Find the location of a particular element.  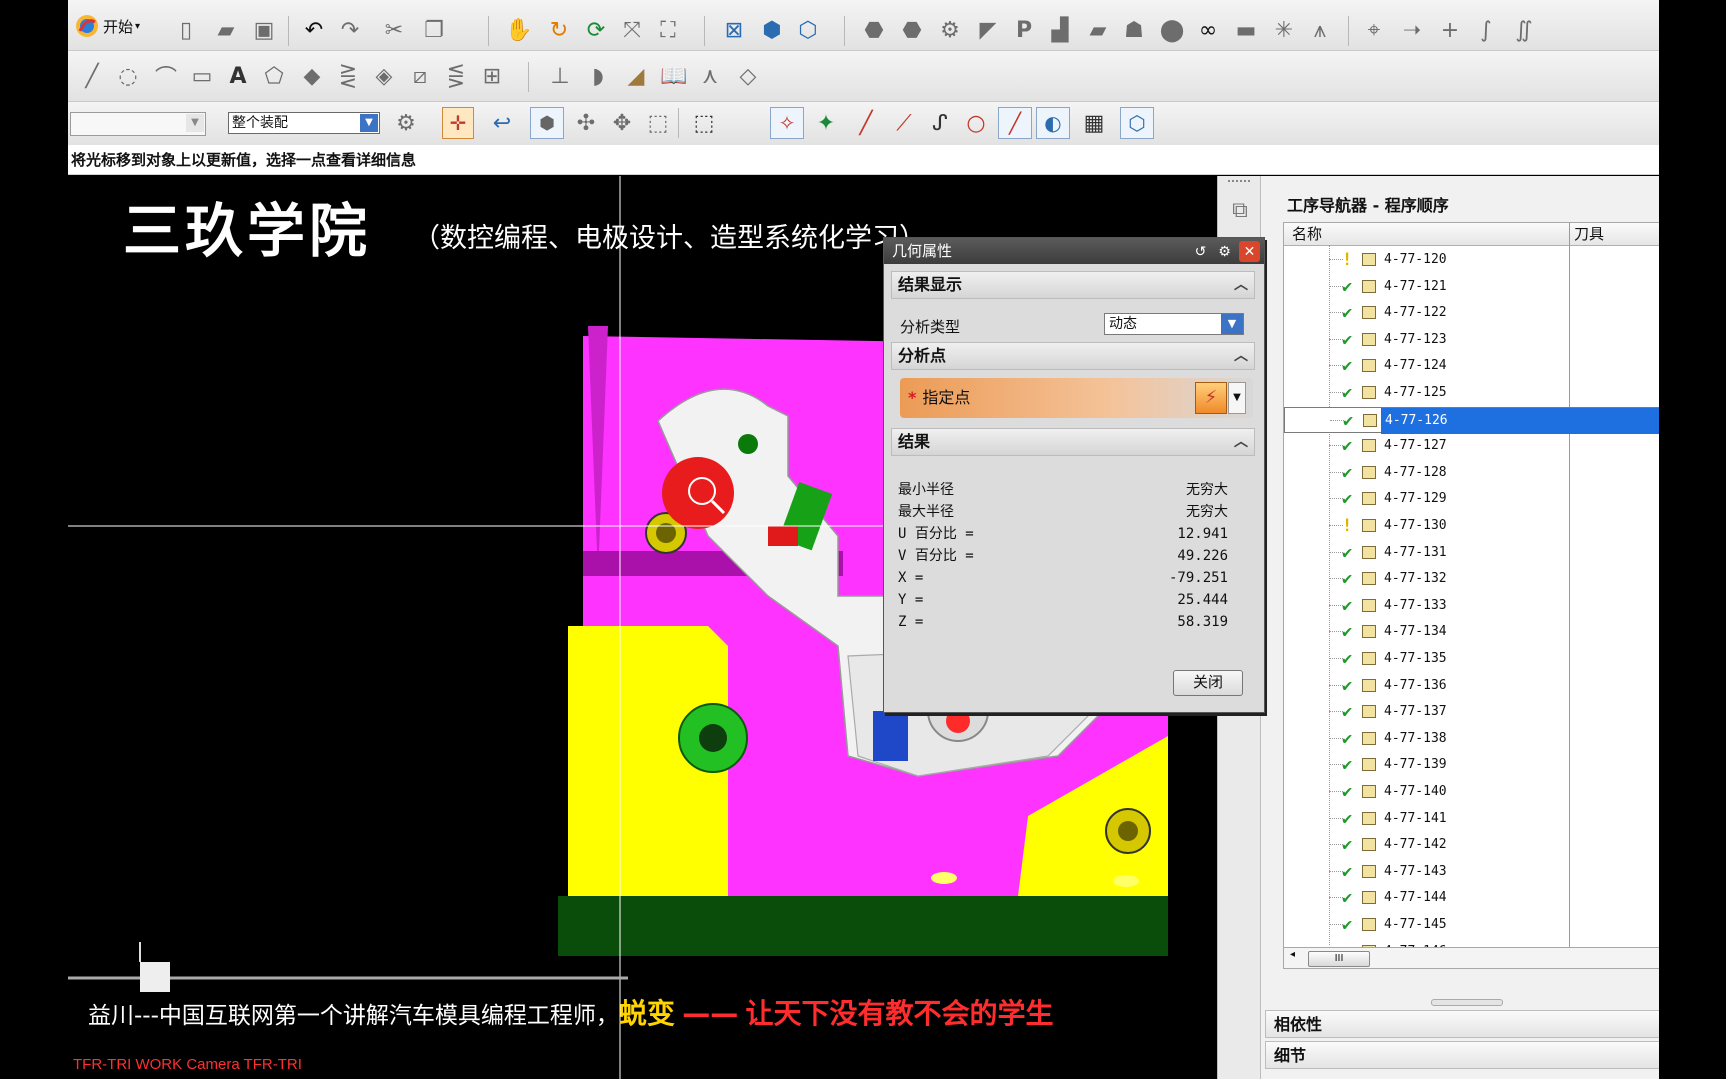

operation-row: ✔ 4-77-131 is located at coordinates (1471, 553).